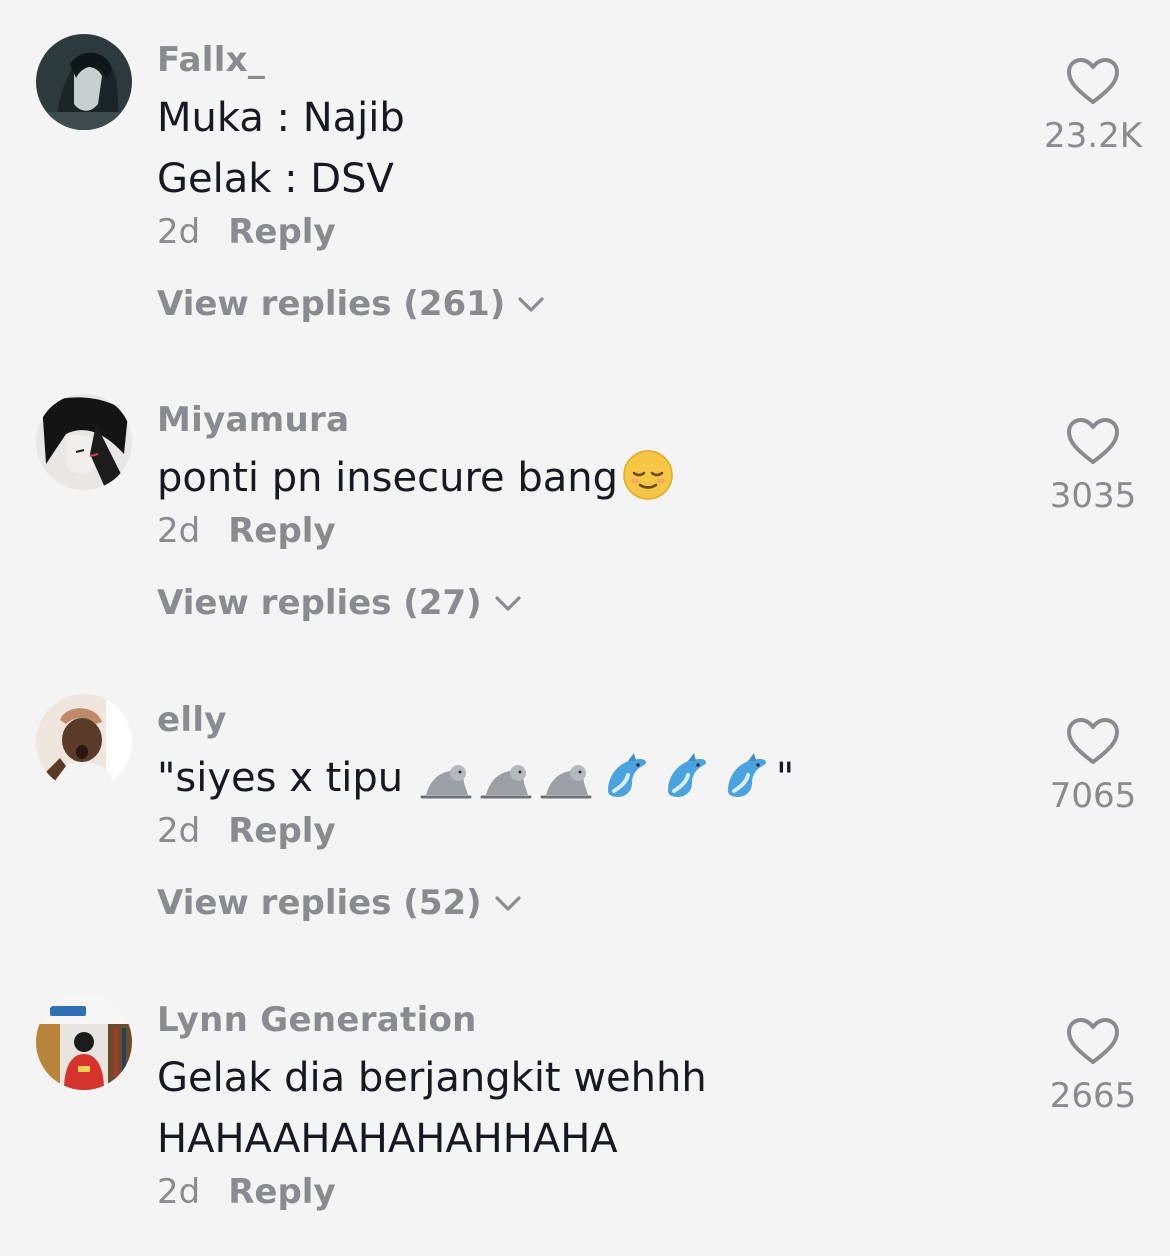  Describe the element at coordinates (319, 903) in the screenshot. I see `view-replies-label: View replies (52)` at that location.